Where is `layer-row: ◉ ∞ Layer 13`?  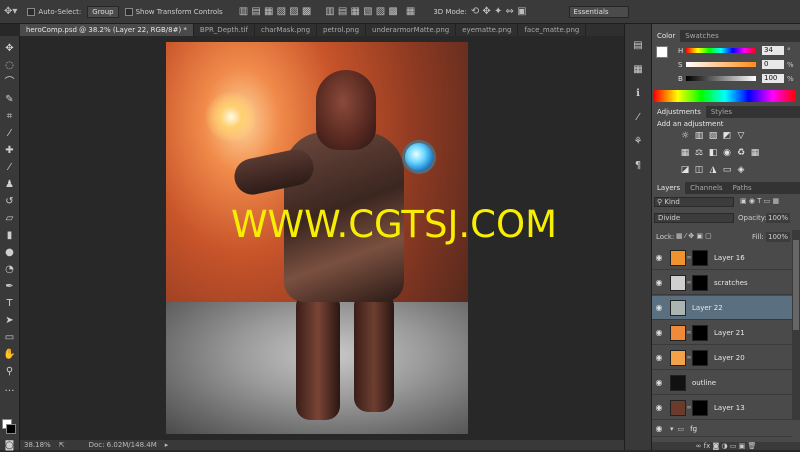 layer-row: ◉ ∞ Layer 13 is located at coordinates (722, 408).